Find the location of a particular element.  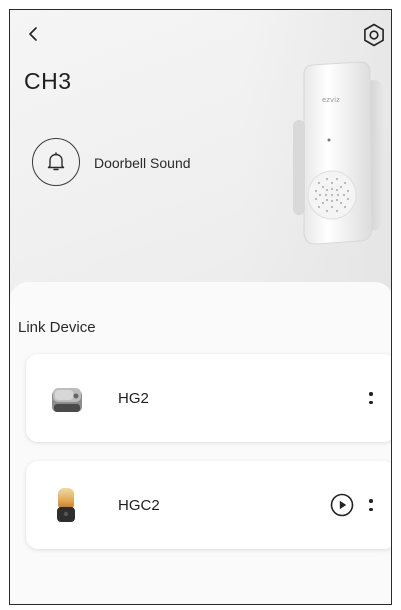

brand-logo: ezviz is located at coordinates (331, 100).